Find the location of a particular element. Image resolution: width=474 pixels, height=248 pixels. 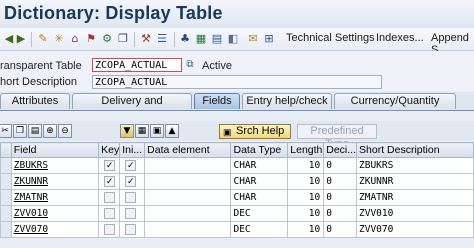

deselect-all-icon: ▣ is located at coordinates (157, 131).